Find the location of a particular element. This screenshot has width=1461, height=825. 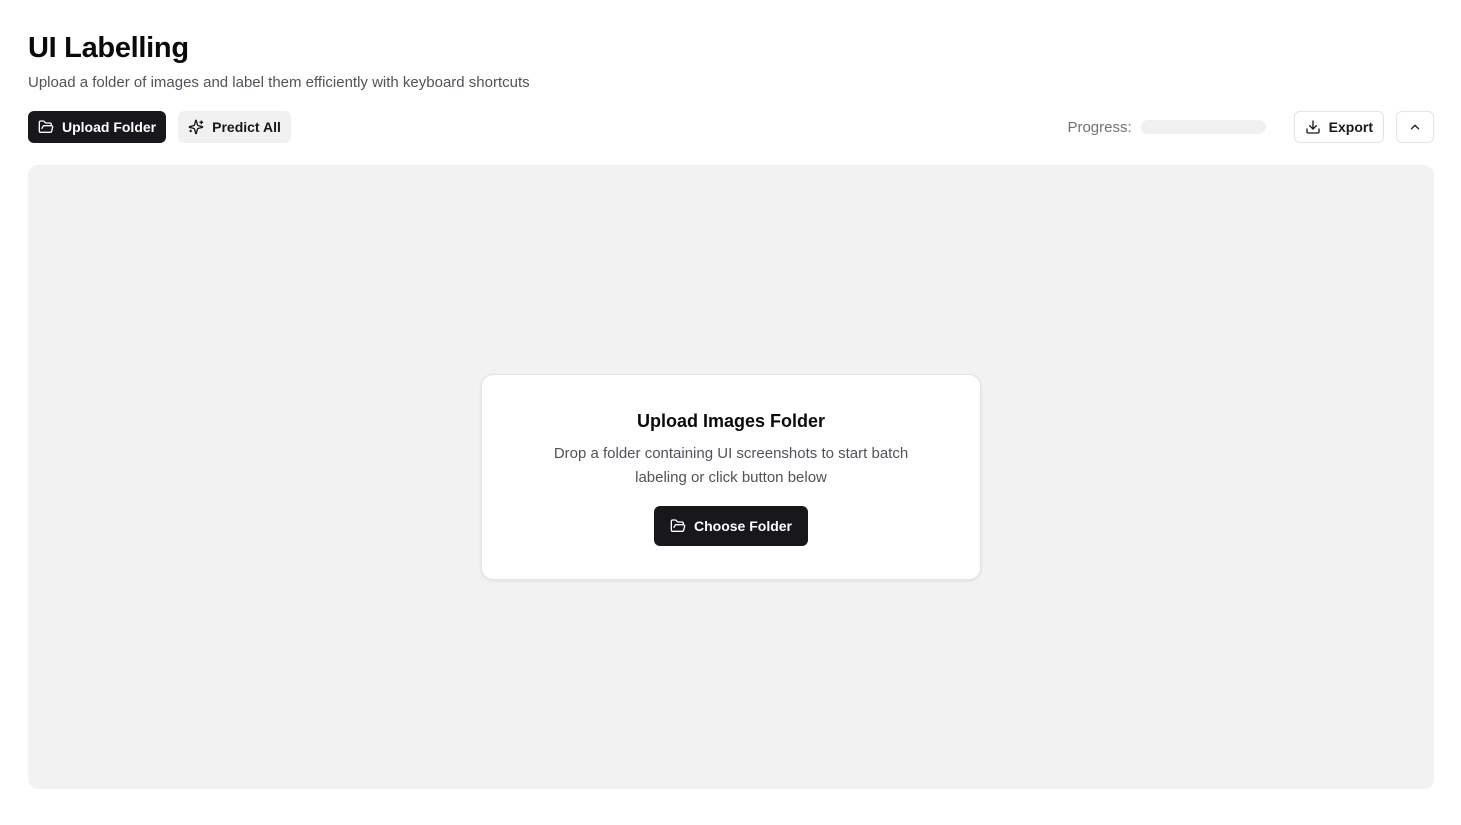

choose-folder-label: Choose Folder is located at coordinates (742, 526).